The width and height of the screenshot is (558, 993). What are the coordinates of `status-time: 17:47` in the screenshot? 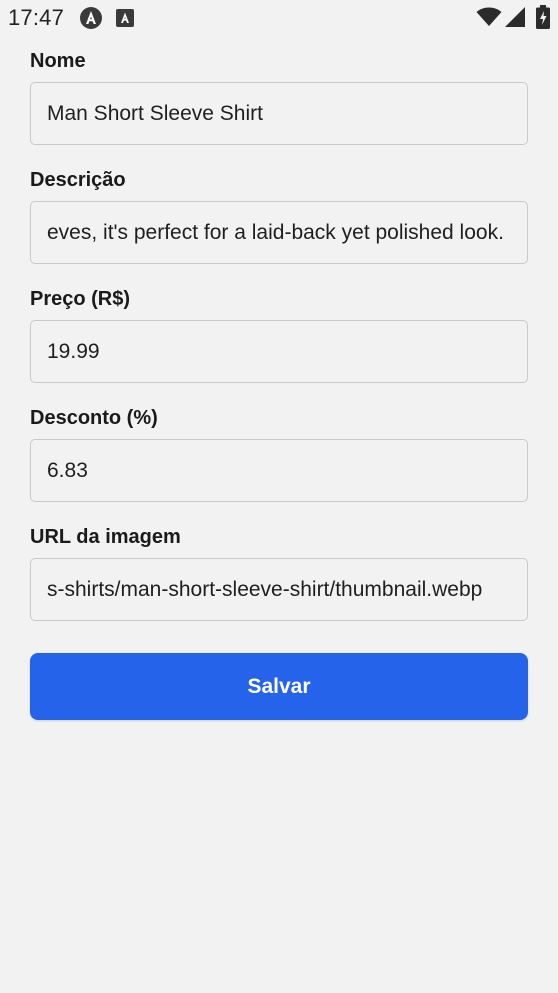 It's located at (36, 17).